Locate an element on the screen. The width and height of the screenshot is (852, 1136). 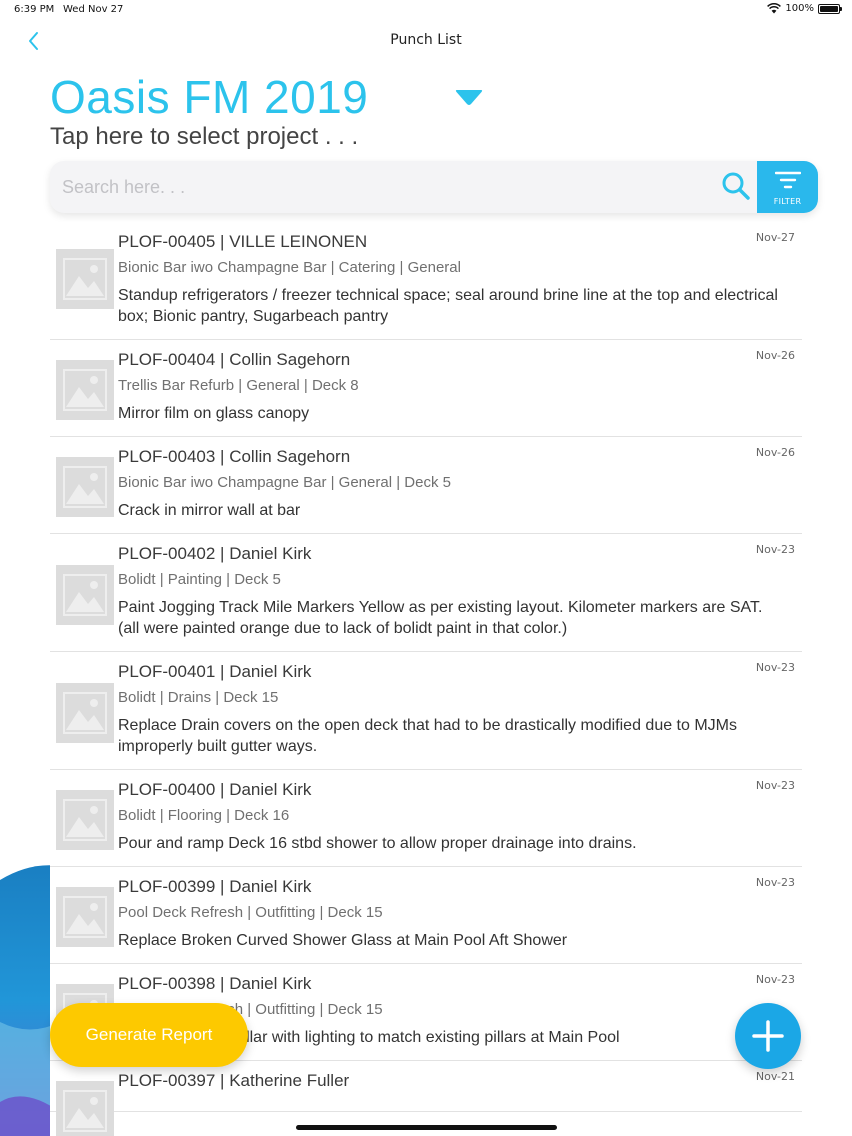
plus-icon is located at coordinates (768, 1036).